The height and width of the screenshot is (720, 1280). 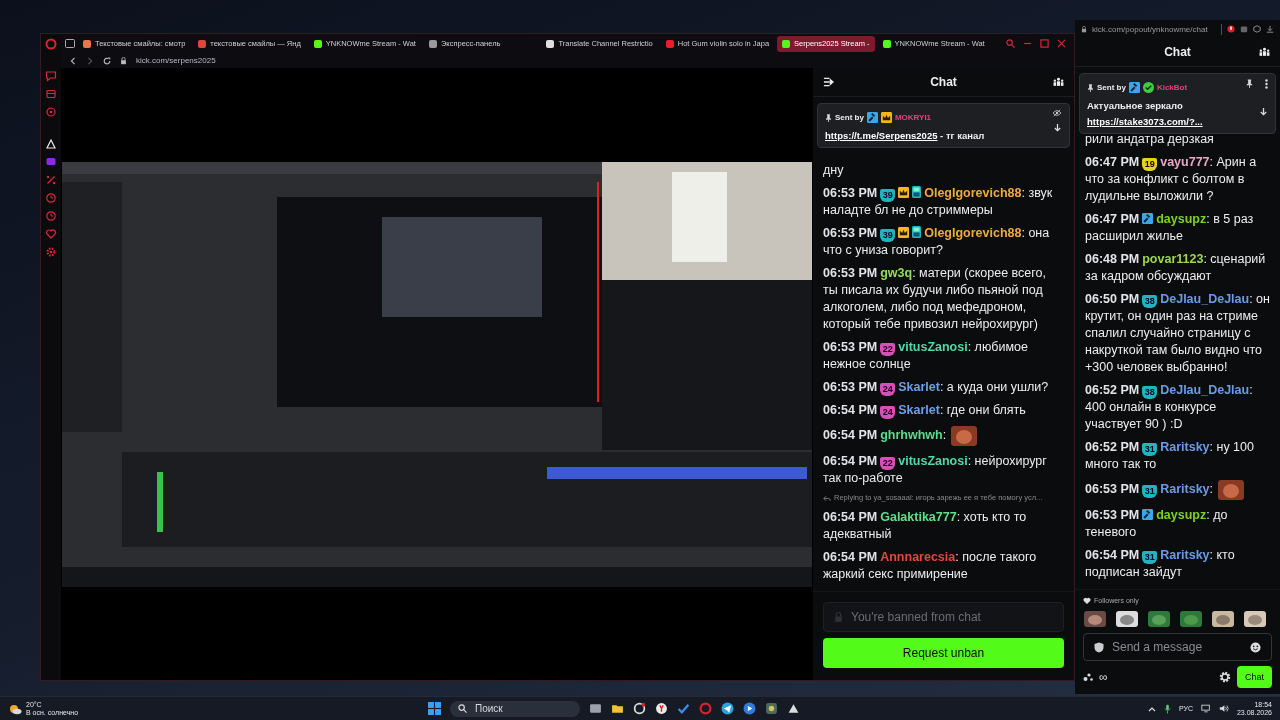 What do you see at coordinates (1266, 84) in the screenshot?
I see `more-icon` at bounding box center [1266, 84].